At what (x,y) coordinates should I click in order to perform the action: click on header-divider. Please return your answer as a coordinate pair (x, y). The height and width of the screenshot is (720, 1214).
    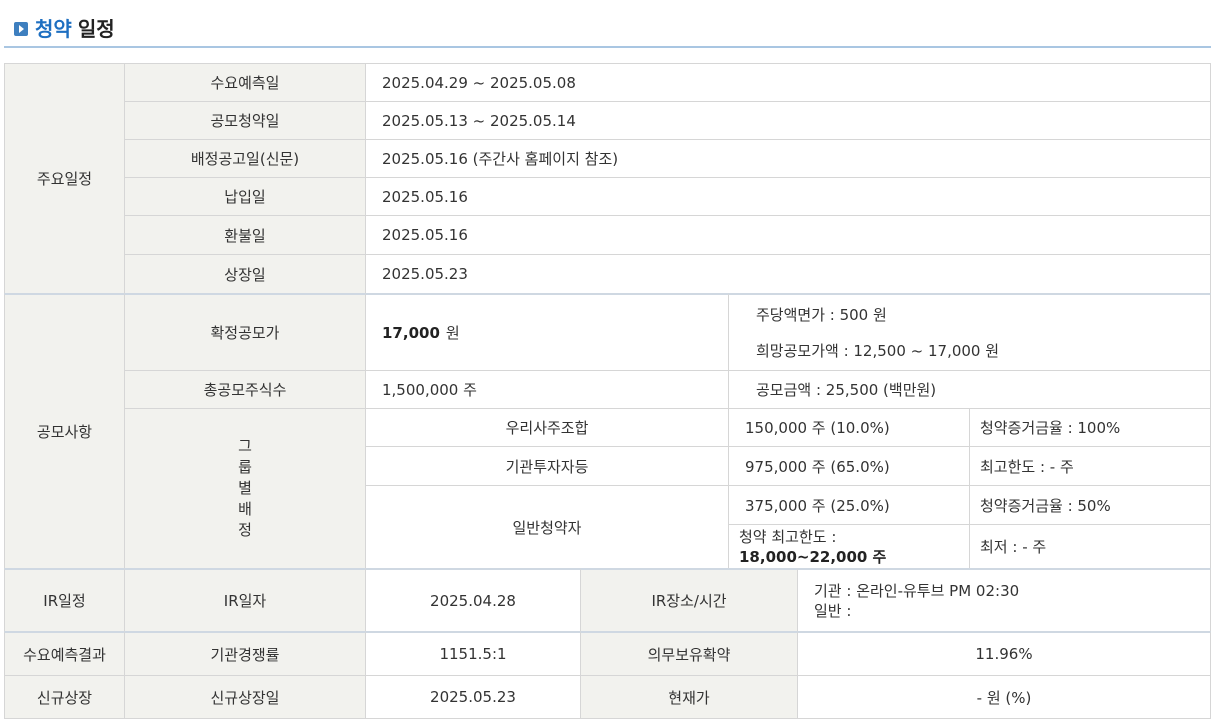
    Looking at the image, I should click on (607, 47).